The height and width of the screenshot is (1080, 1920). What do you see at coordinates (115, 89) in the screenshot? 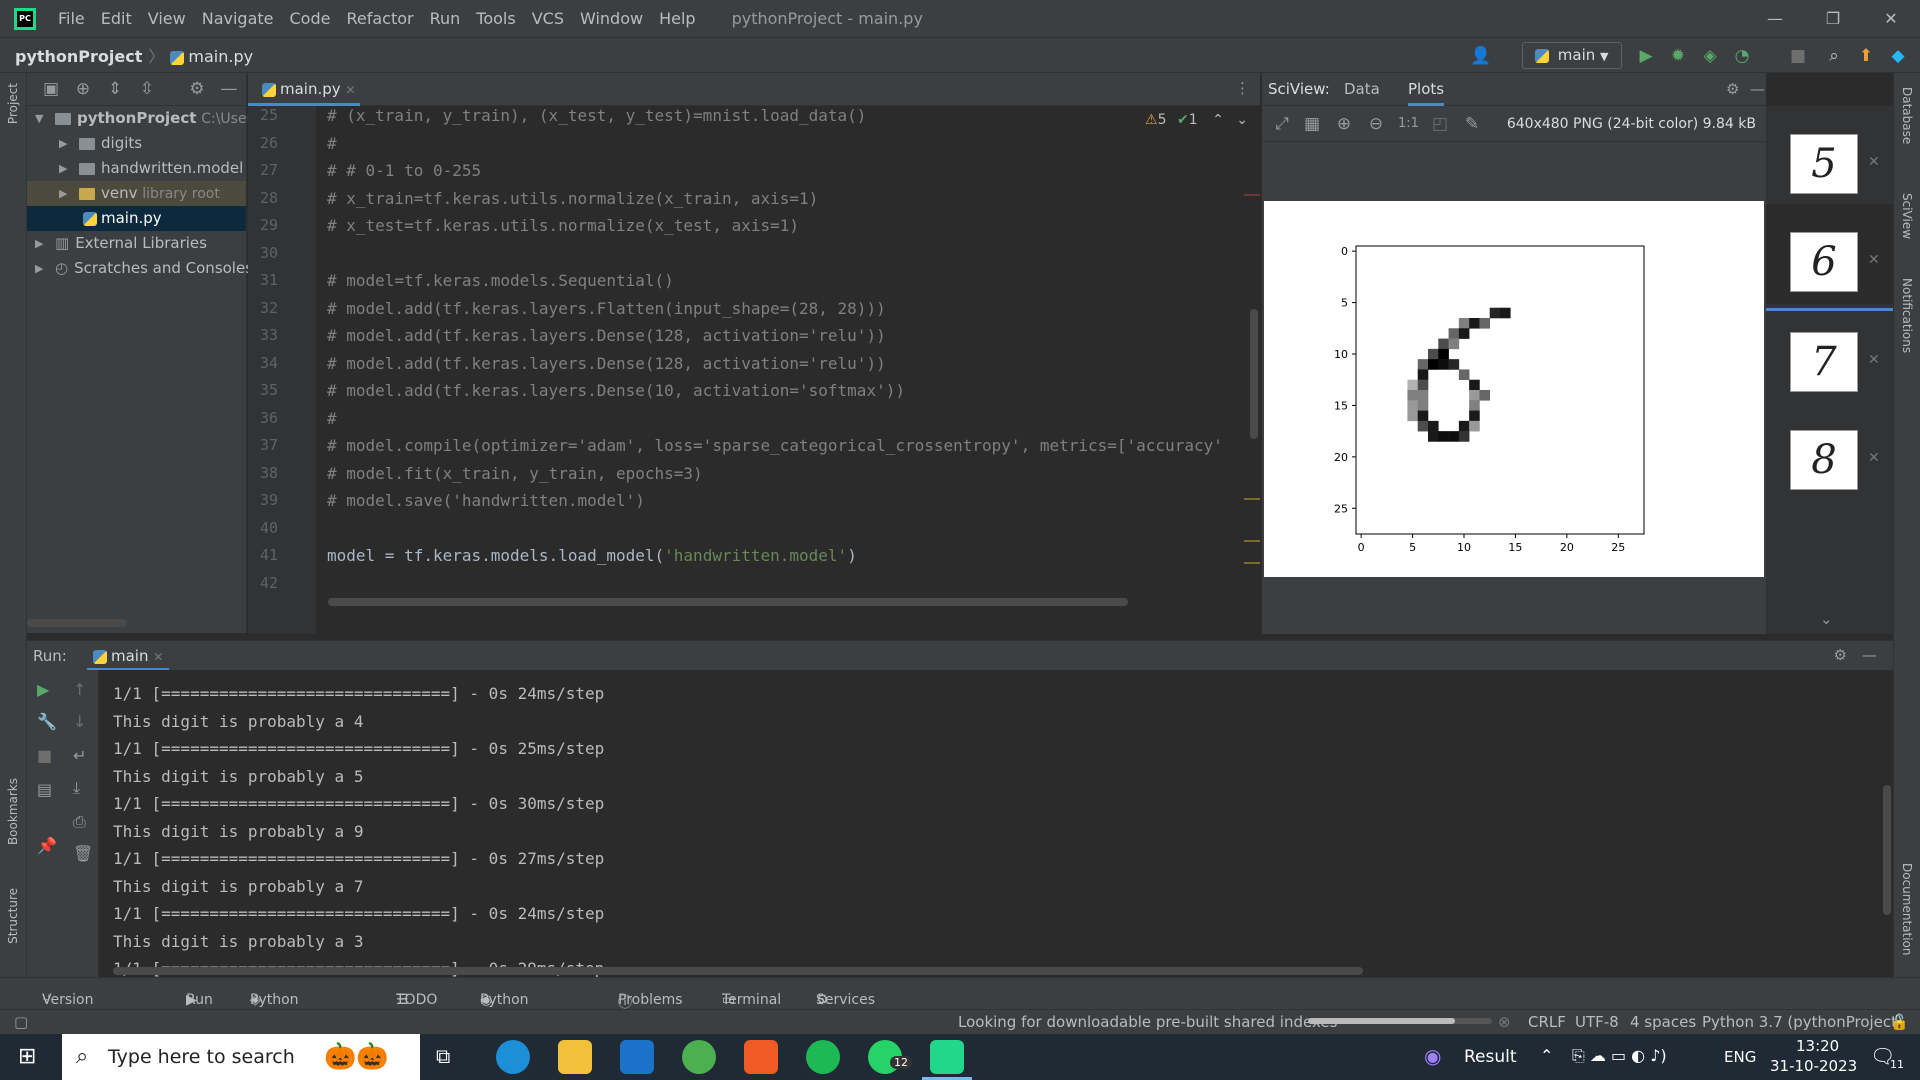
I see `expand-all-icon: ⇕` at bounding box center [115, 89].